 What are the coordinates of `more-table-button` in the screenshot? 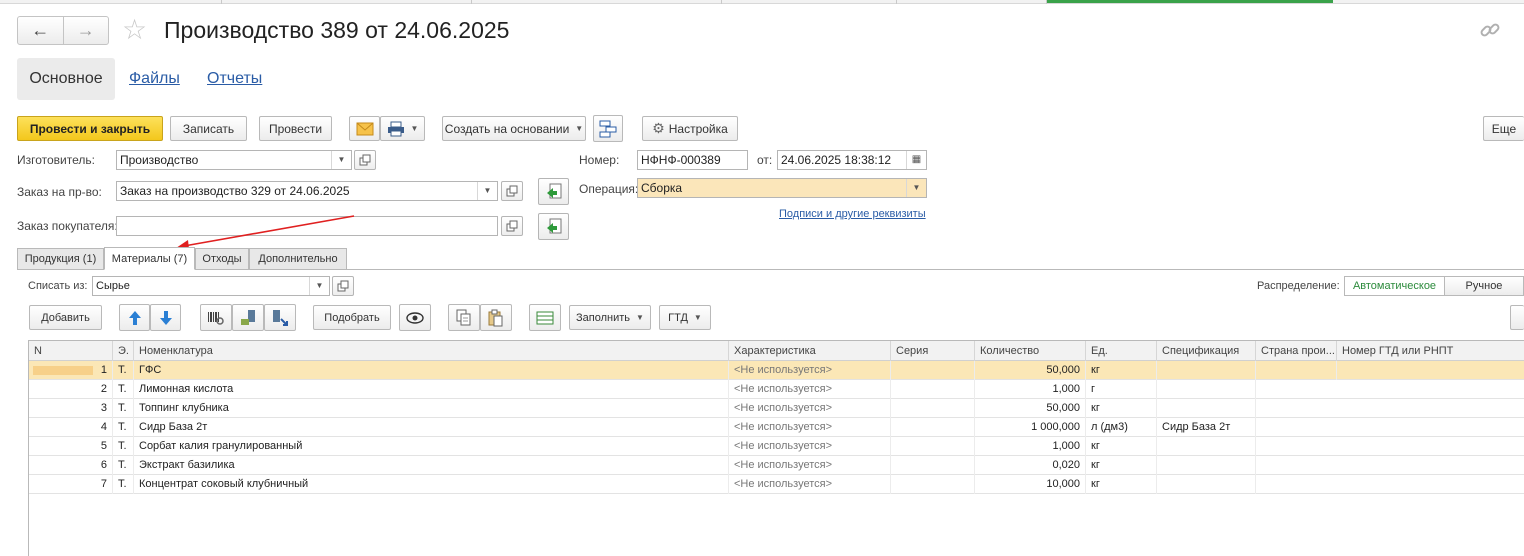 It's located at (1517, 317).